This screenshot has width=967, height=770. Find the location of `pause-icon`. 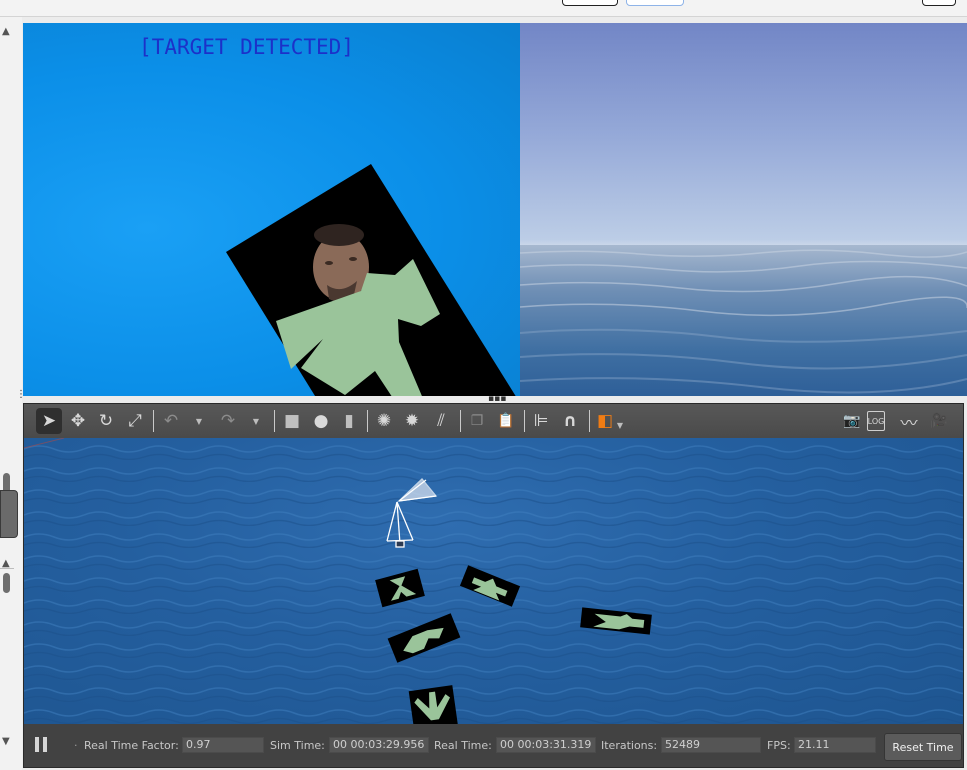

pause-icon is located at coordinates (42, 745).